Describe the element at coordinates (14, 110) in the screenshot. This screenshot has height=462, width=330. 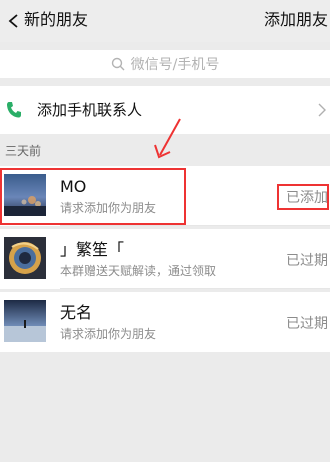
I see `phone-icon` at that location.